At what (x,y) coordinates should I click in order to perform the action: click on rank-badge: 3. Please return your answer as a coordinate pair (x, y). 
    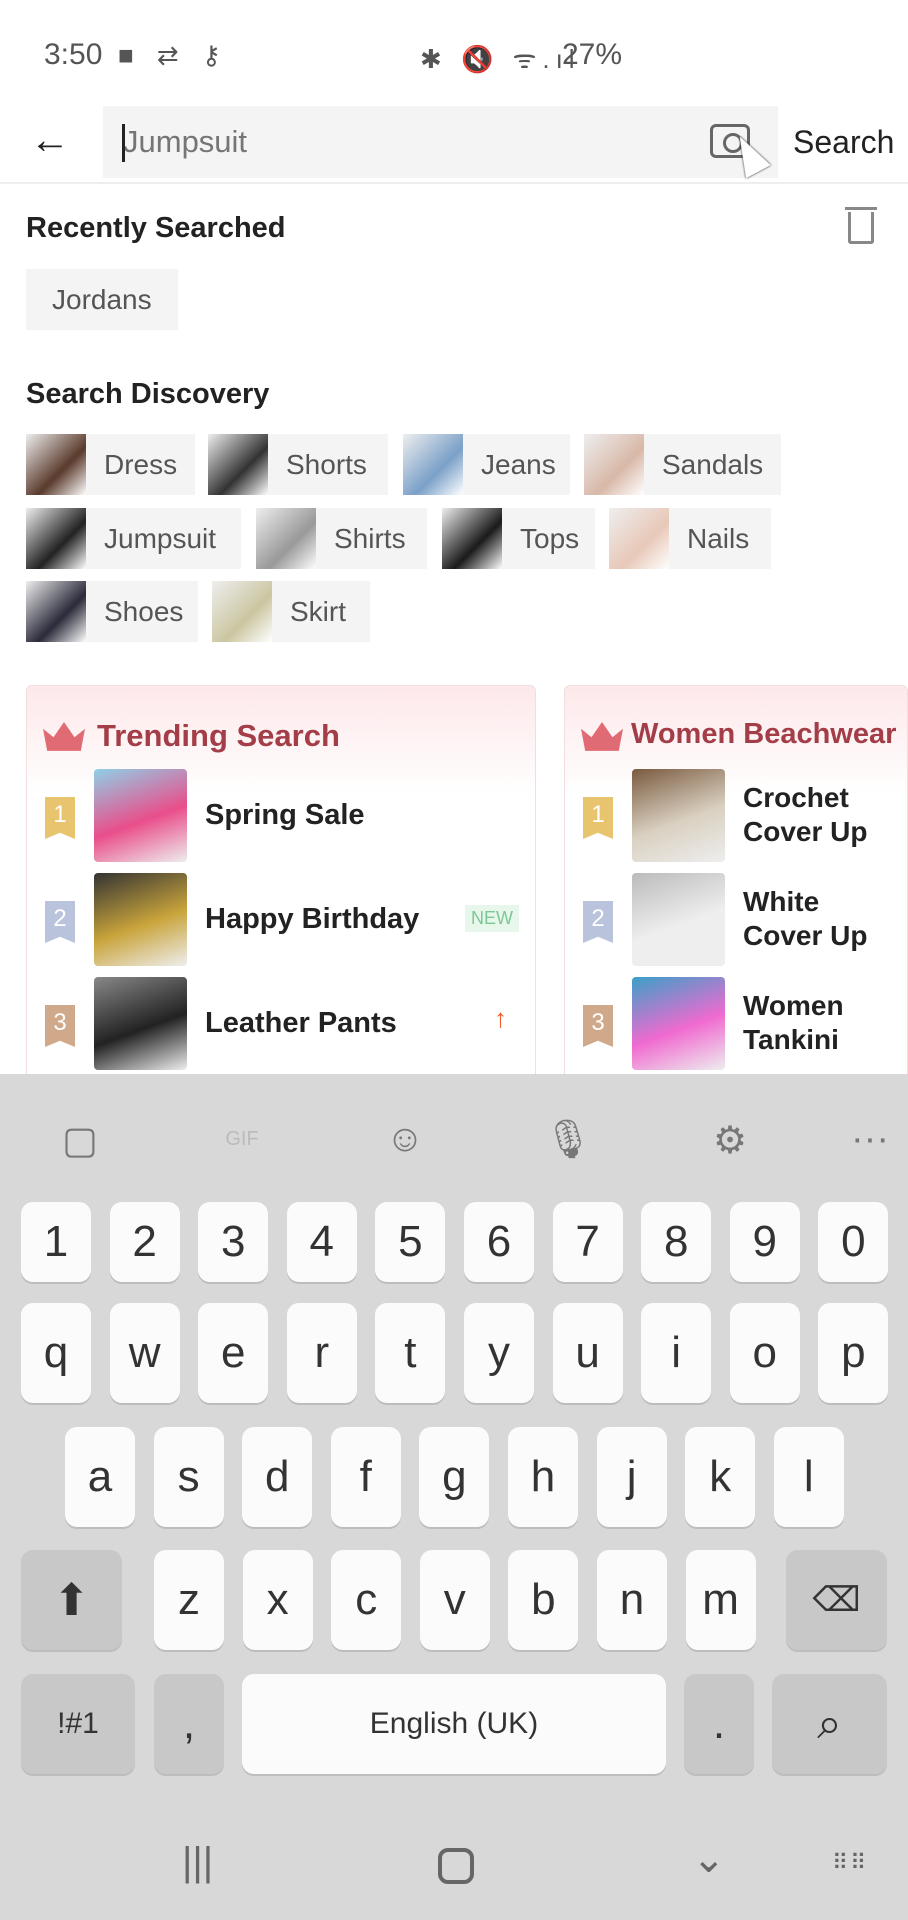
    Looking at the image, I should click on (598, 1026).